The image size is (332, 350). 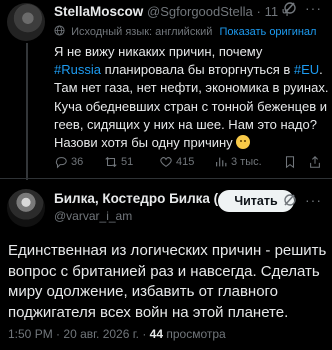 I want to click on text-line: миру одолжение, избавить от главного, so click(x=143, y=291).